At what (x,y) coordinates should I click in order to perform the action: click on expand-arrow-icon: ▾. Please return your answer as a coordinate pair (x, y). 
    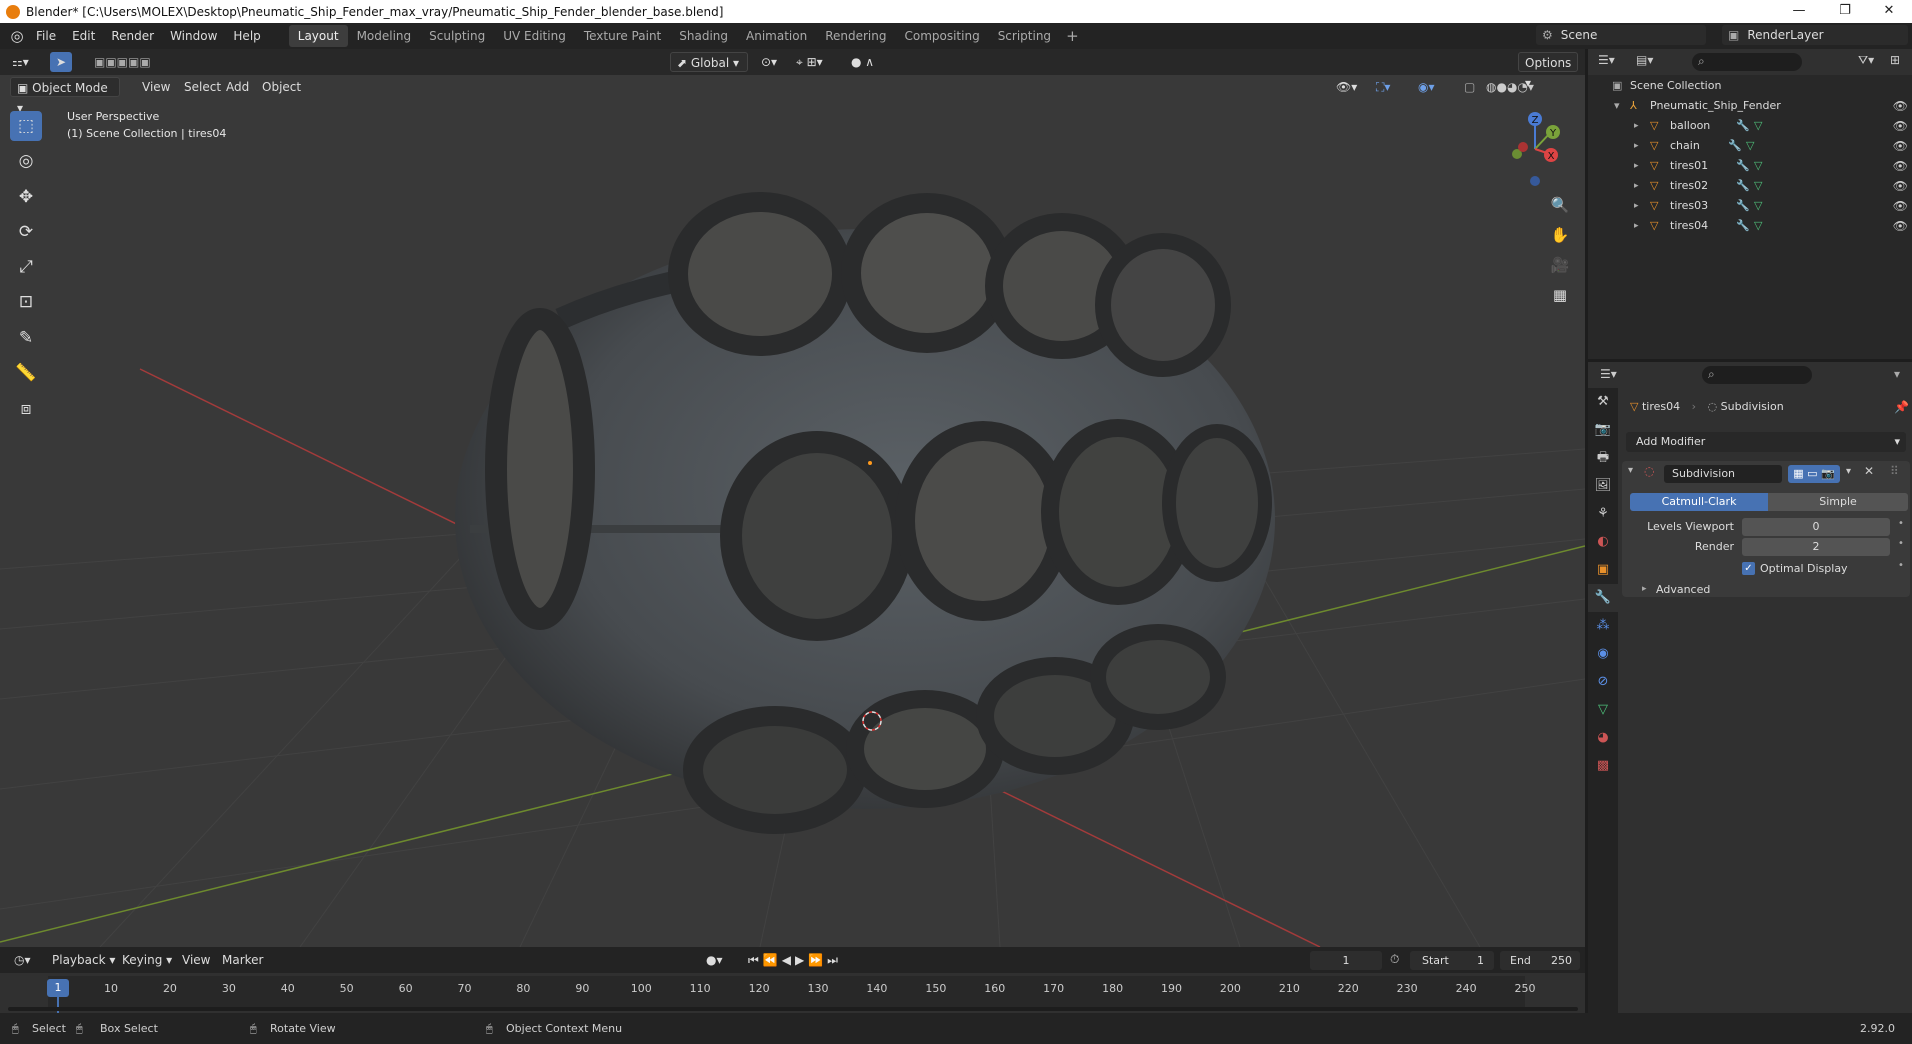
    Looking at the image, I should click on (1617, 106).